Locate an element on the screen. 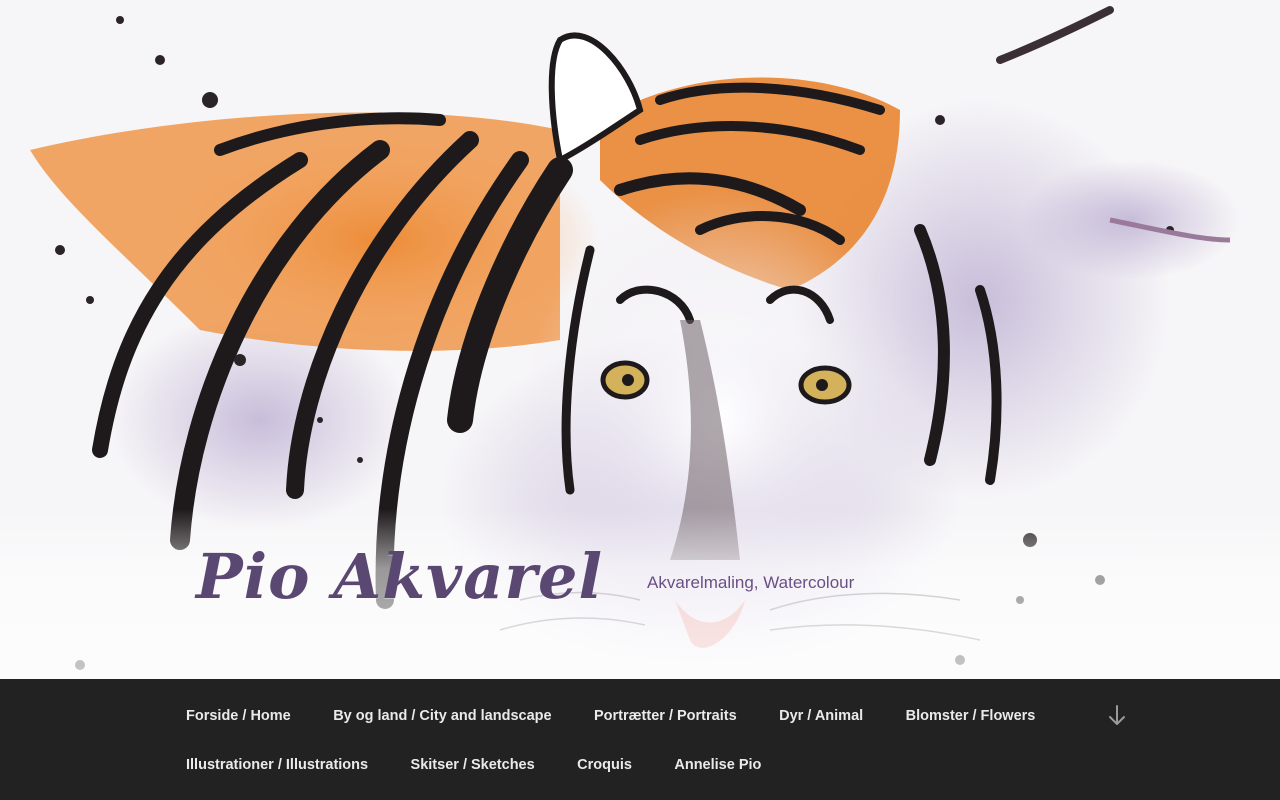 The width and height of the screenshot is (1280, 800). nav-item-annelise-pio: Annelise Pio is located at coordinates (717, 769).